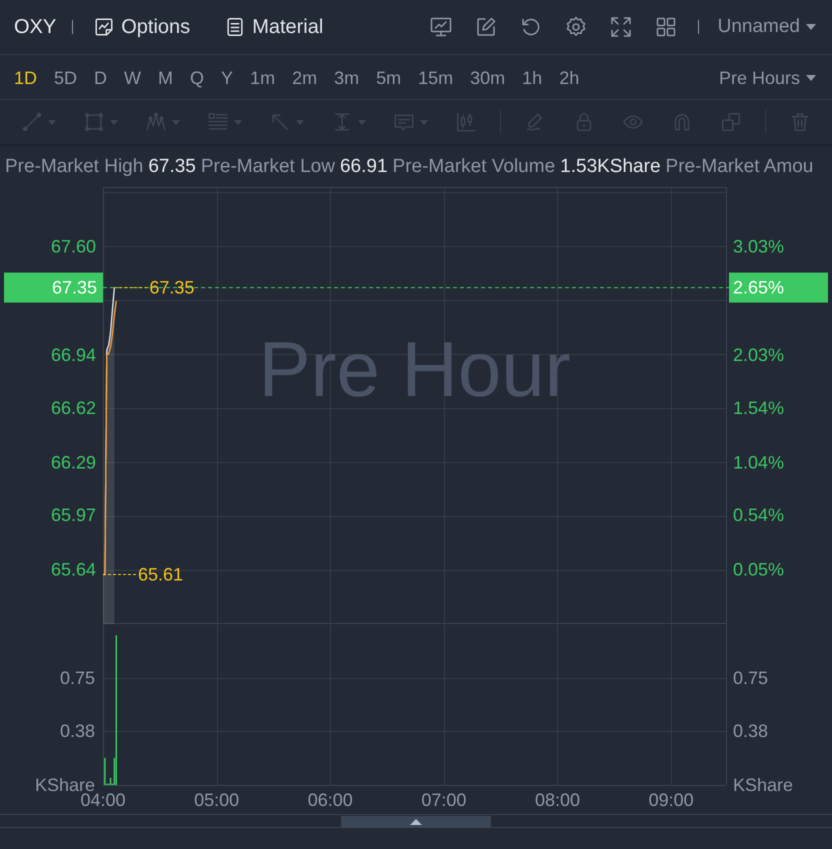  I want to click on price-axis-label: 66.62, so click(73, 408).